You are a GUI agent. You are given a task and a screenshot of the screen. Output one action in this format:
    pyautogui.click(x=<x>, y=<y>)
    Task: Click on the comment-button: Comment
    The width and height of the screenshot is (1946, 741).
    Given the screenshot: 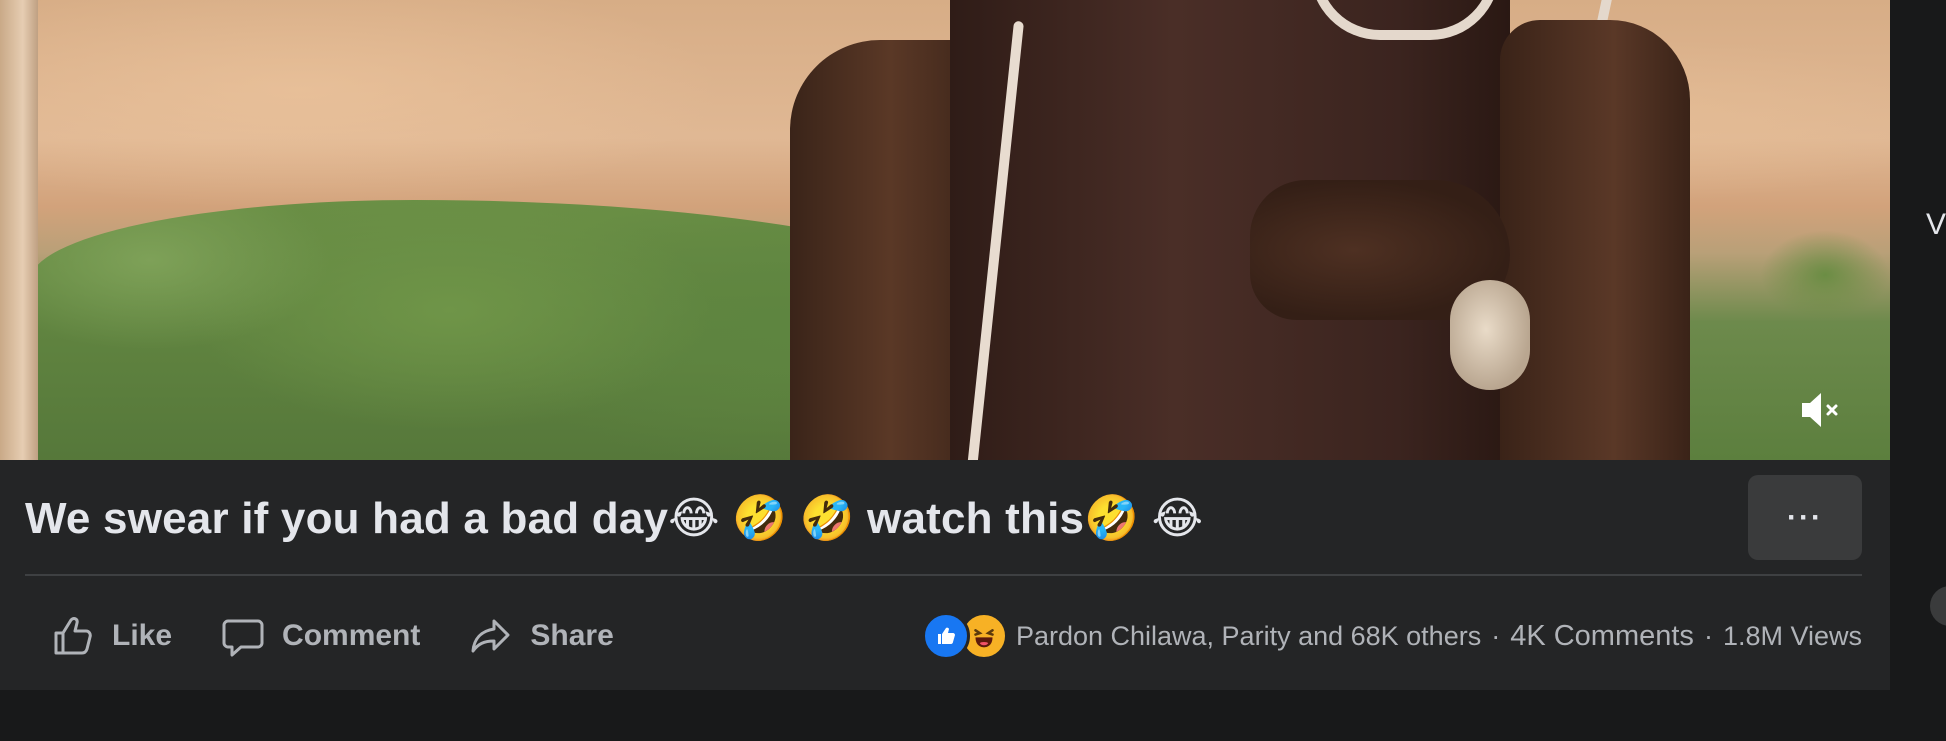 What is the action you would take?
    pyautogui.click(x=320, y=636)
    